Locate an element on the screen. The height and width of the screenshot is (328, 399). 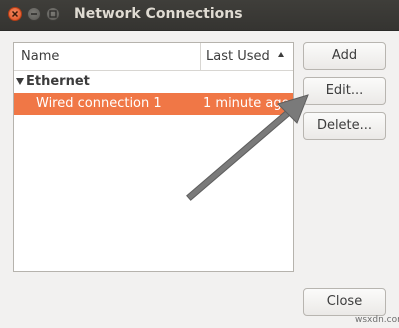
close-icon is located at coordinates (15, 14).